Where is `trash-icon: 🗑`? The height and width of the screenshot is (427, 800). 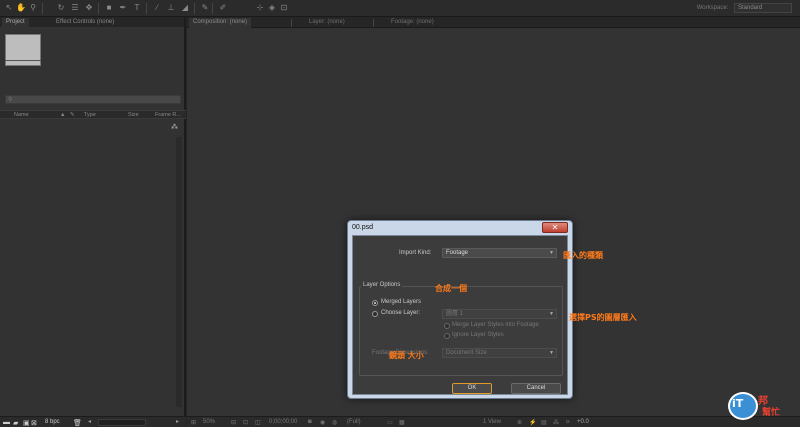
trash-icon: 🗑 is located at coordinates (77, 423).